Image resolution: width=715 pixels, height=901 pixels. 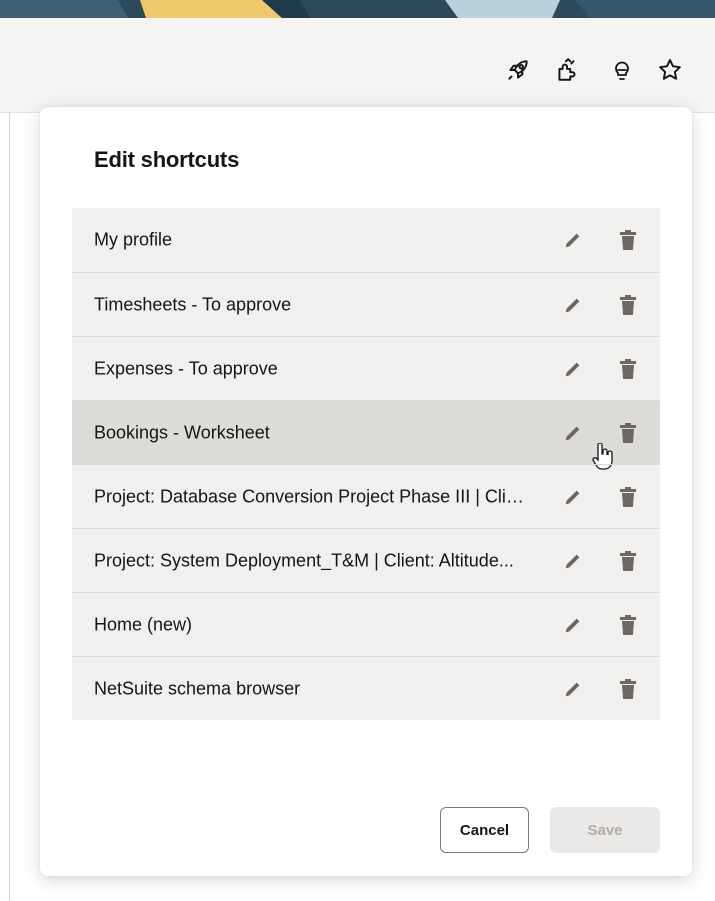 What do you see at coordinates (133, 239) in the screenshot?
I see `shortcut-label: My profile` at bounding box center [133, 239].